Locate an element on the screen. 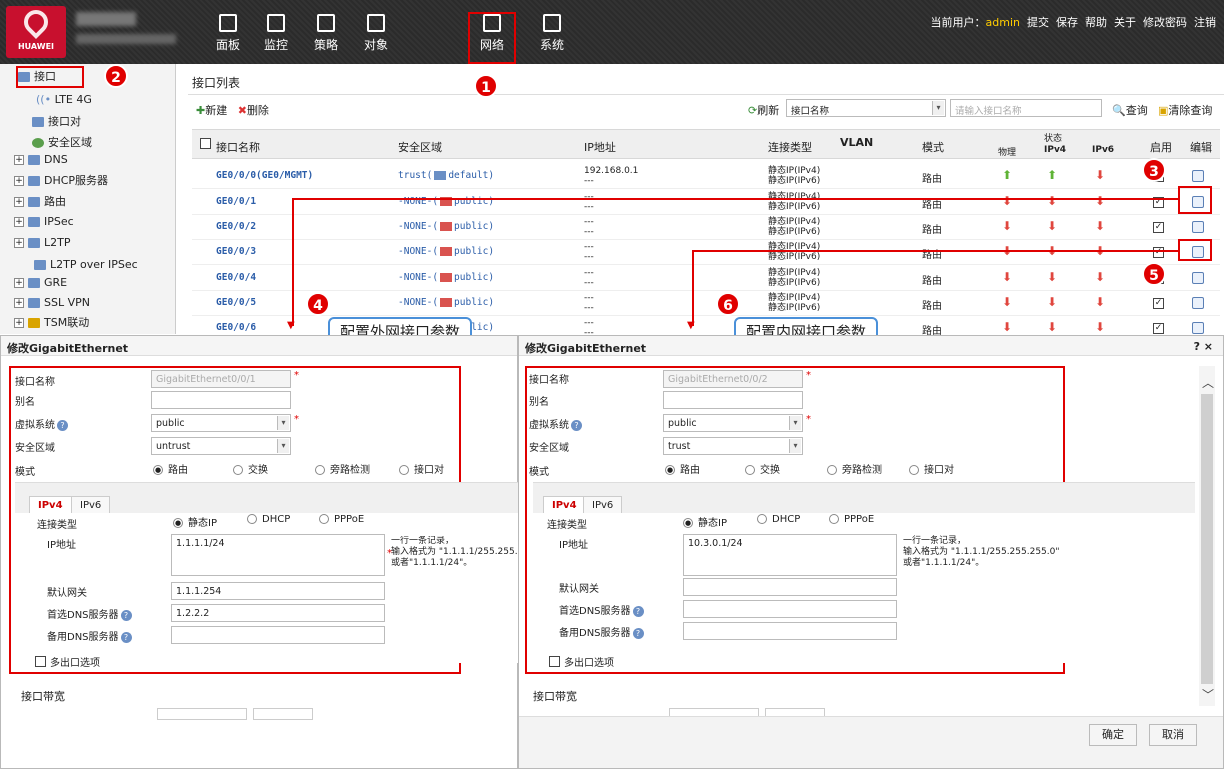 This screenshot has width=1224, height=769. multi-exit-option: 多出口选项 is located at coordinates (67, 661).